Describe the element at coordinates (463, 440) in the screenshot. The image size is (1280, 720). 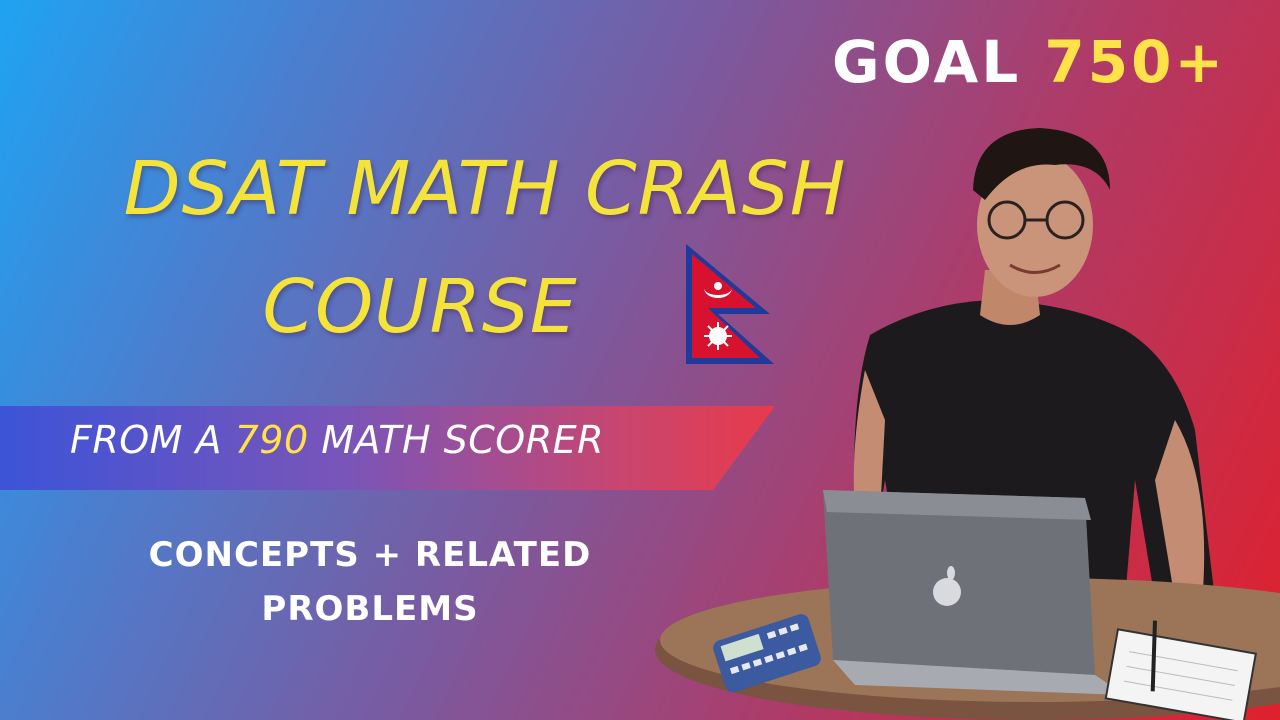
I see `banner-suffix: MATH SCORER` at that location.